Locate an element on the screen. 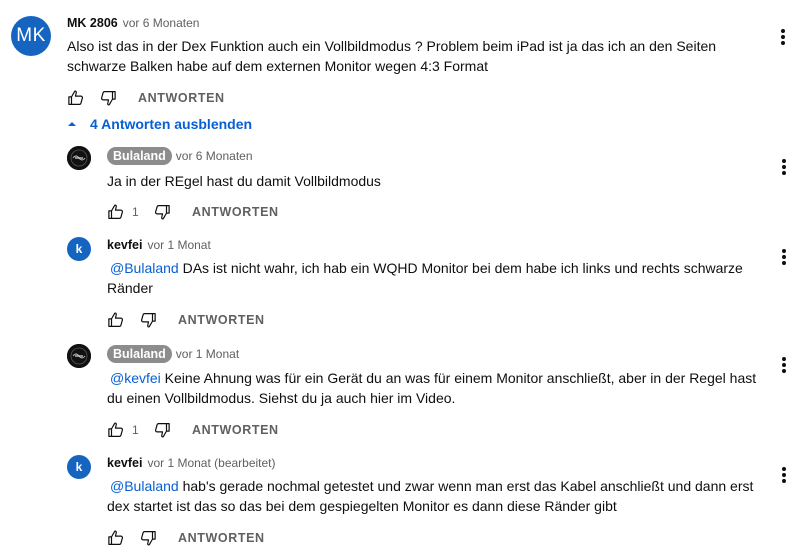 This screenshot has height=559, width=805. chevron-up-icon is located at coordinates (72, 124).